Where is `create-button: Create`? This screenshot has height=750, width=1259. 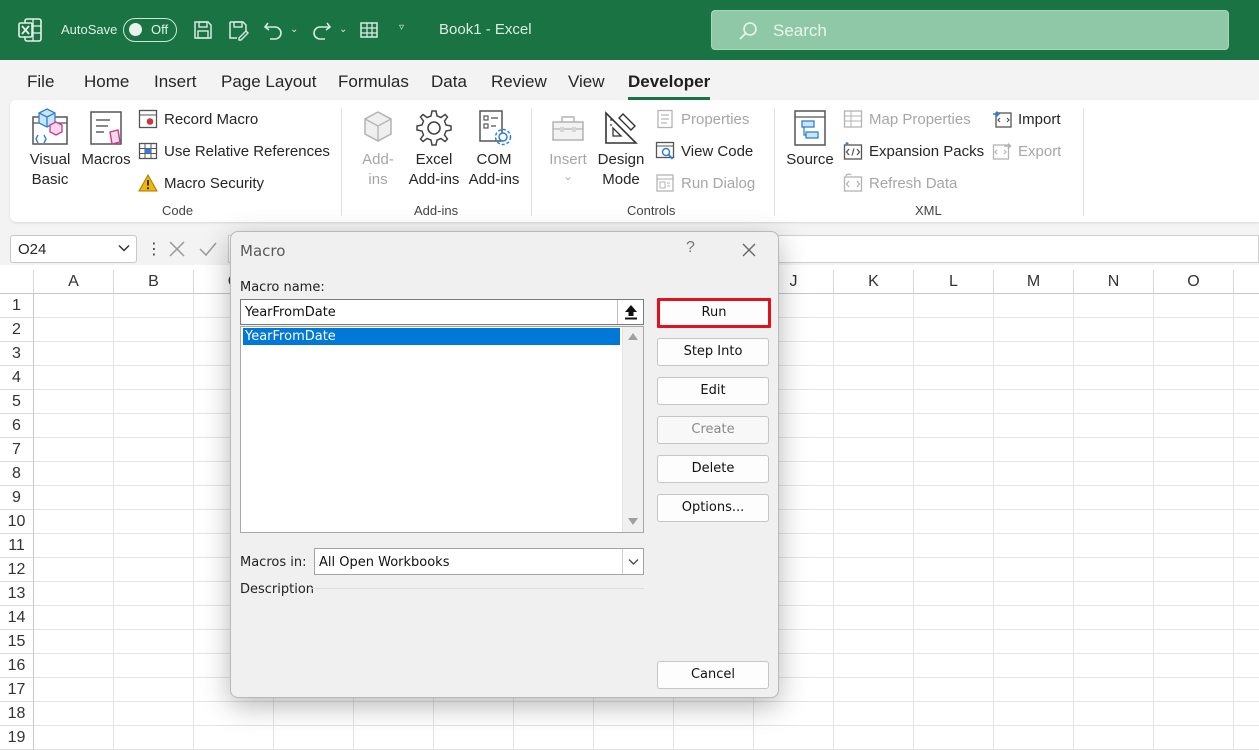 create-button: Create is located at coordinates (713, 430).